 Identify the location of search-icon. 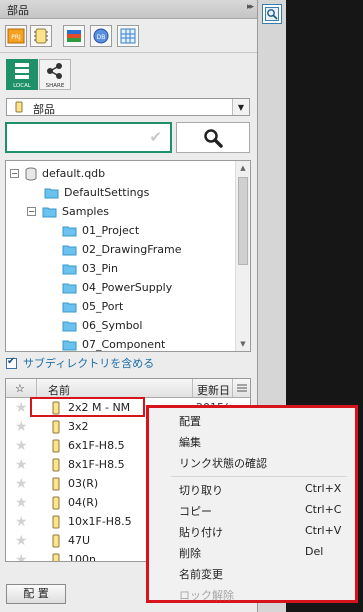
(213, 138).